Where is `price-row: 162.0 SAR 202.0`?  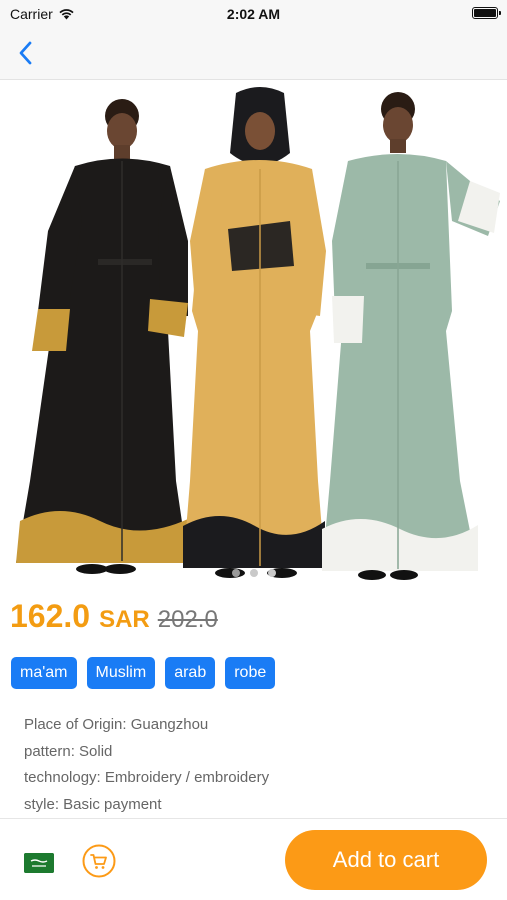 price-row: 162.0 SAR 202.0 is located at coordinates (114, 616).